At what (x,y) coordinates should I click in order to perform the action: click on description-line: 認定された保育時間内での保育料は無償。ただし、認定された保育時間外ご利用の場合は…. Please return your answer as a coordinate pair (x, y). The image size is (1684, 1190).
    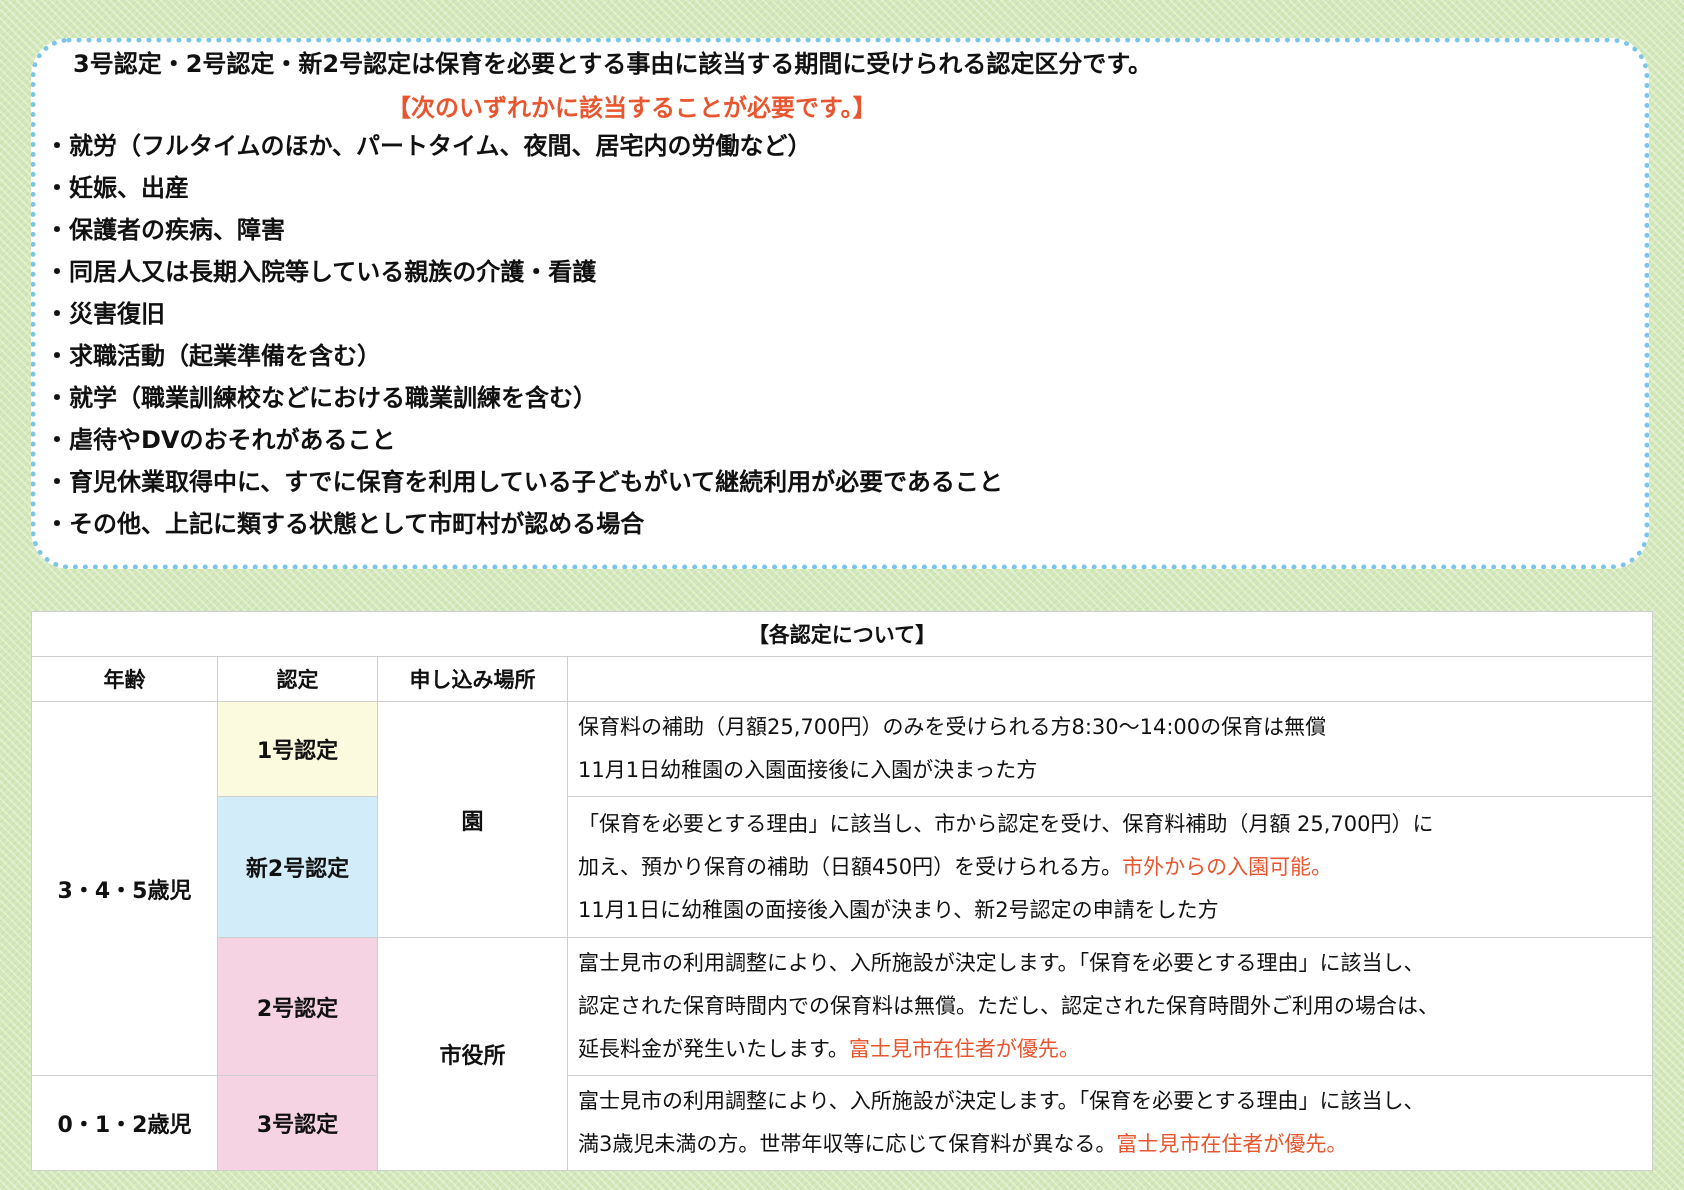
    Looking at the image, I should click on (1008, 1006).